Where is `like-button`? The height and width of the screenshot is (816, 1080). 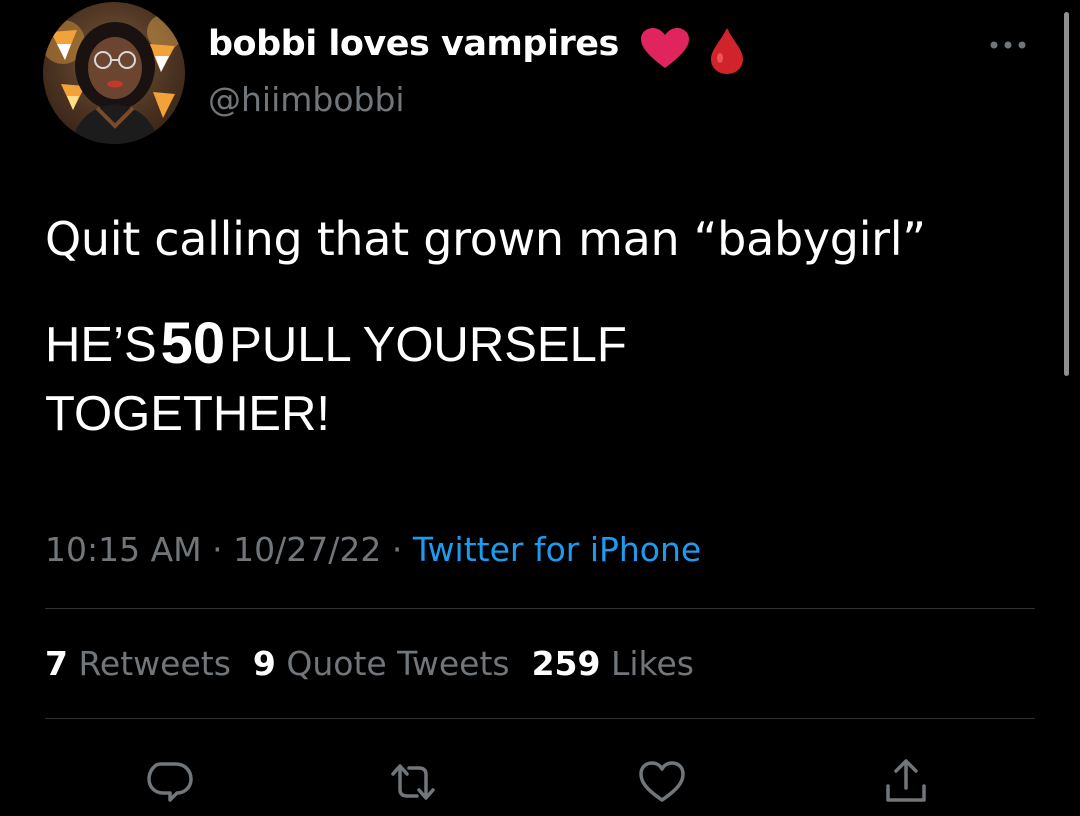
like-button is located at coordinates (662, 782).